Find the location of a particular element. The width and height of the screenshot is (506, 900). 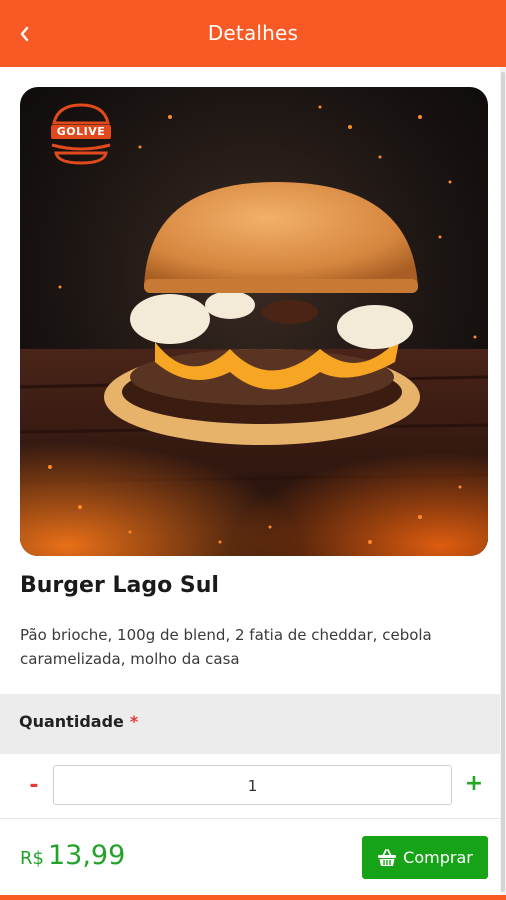

logo-text: GOLIVE is located at coordinates (81, 131).